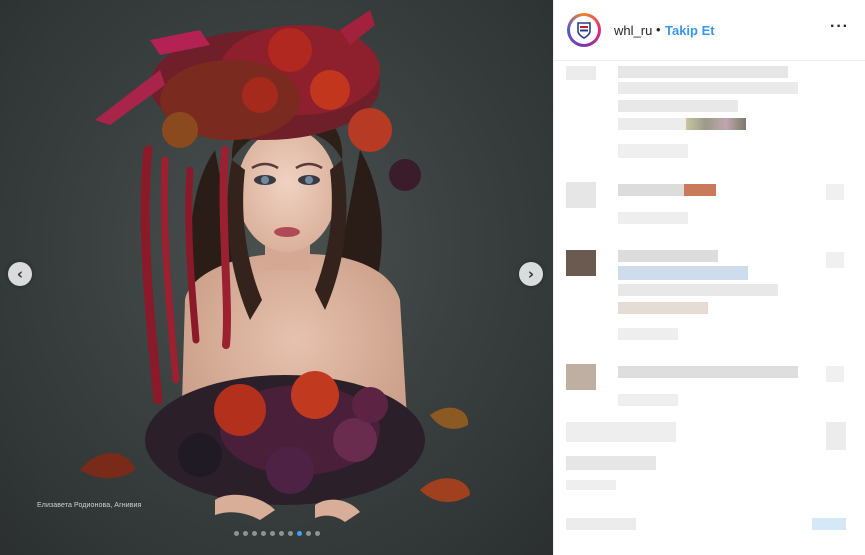 The image size is (865, 555). I want to click on caption-meta-blurred, so click(653, 151).